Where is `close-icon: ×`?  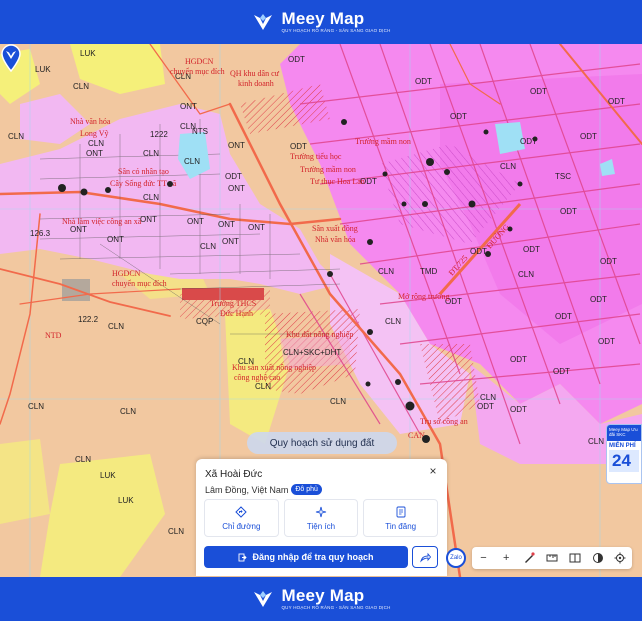
close-icon: × is located at coordinates (433, 471).